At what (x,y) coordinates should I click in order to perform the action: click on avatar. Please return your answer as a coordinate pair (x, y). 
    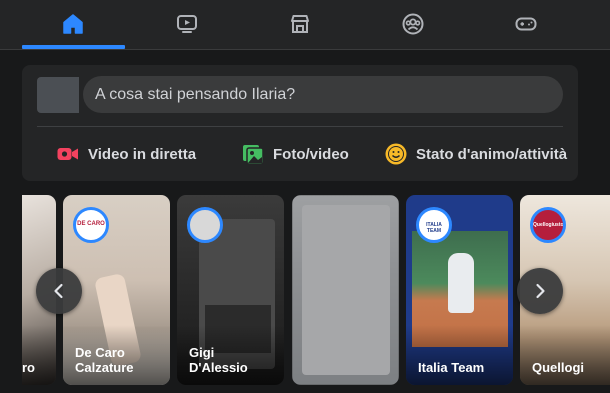
    Looking at the image, I should click on (58, 95).